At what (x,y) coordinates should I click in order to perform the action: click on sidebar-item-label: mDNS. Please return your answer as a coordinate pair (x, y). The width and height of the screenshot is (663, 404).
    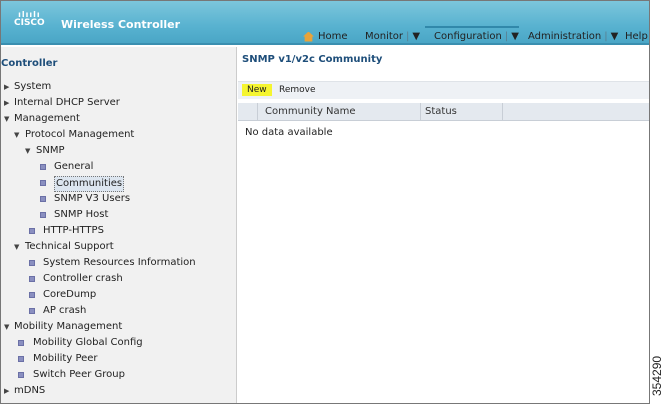
    Looking at the image, I should click on (30, 390).